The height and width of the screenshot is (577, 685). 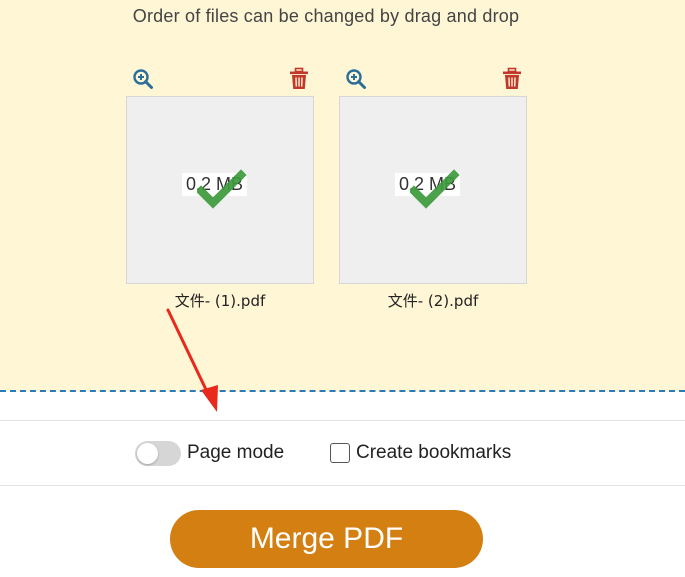 I want to click on file-name: 文件- (2).pdf, so click(x=433, y=301).